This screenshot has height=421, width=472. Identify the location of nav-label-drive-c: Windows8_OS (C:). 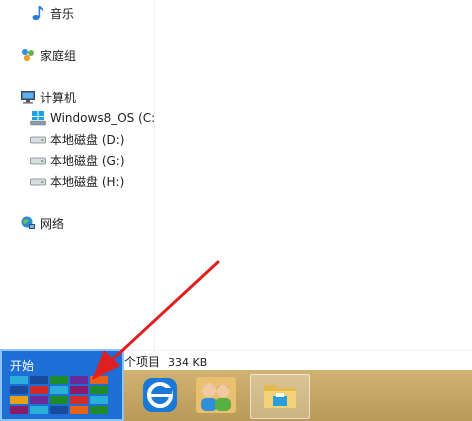
(105, 118).